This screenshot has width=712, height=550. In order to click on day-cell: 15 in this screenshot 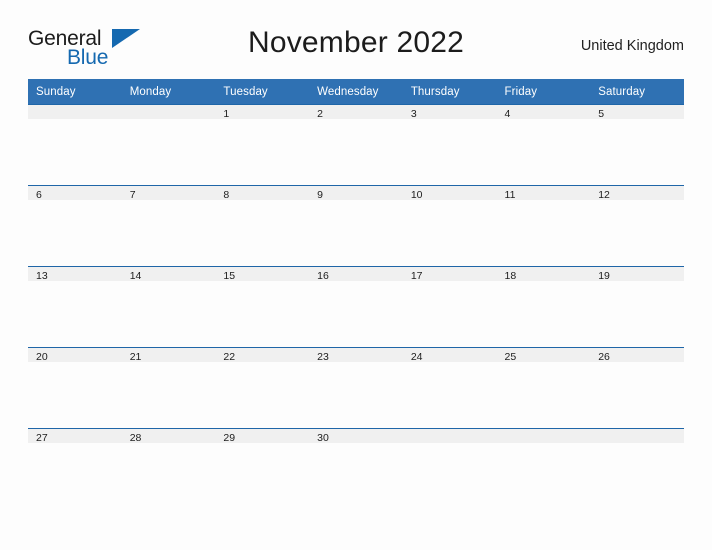, I will do `click(262, 306)`.